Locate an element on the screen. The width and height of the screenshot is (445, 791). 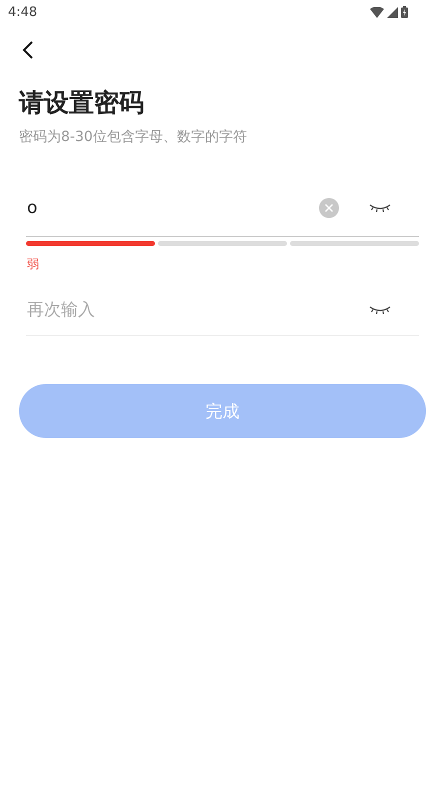
confirm-field: 再次输入 is located at coordinates (197, 310).